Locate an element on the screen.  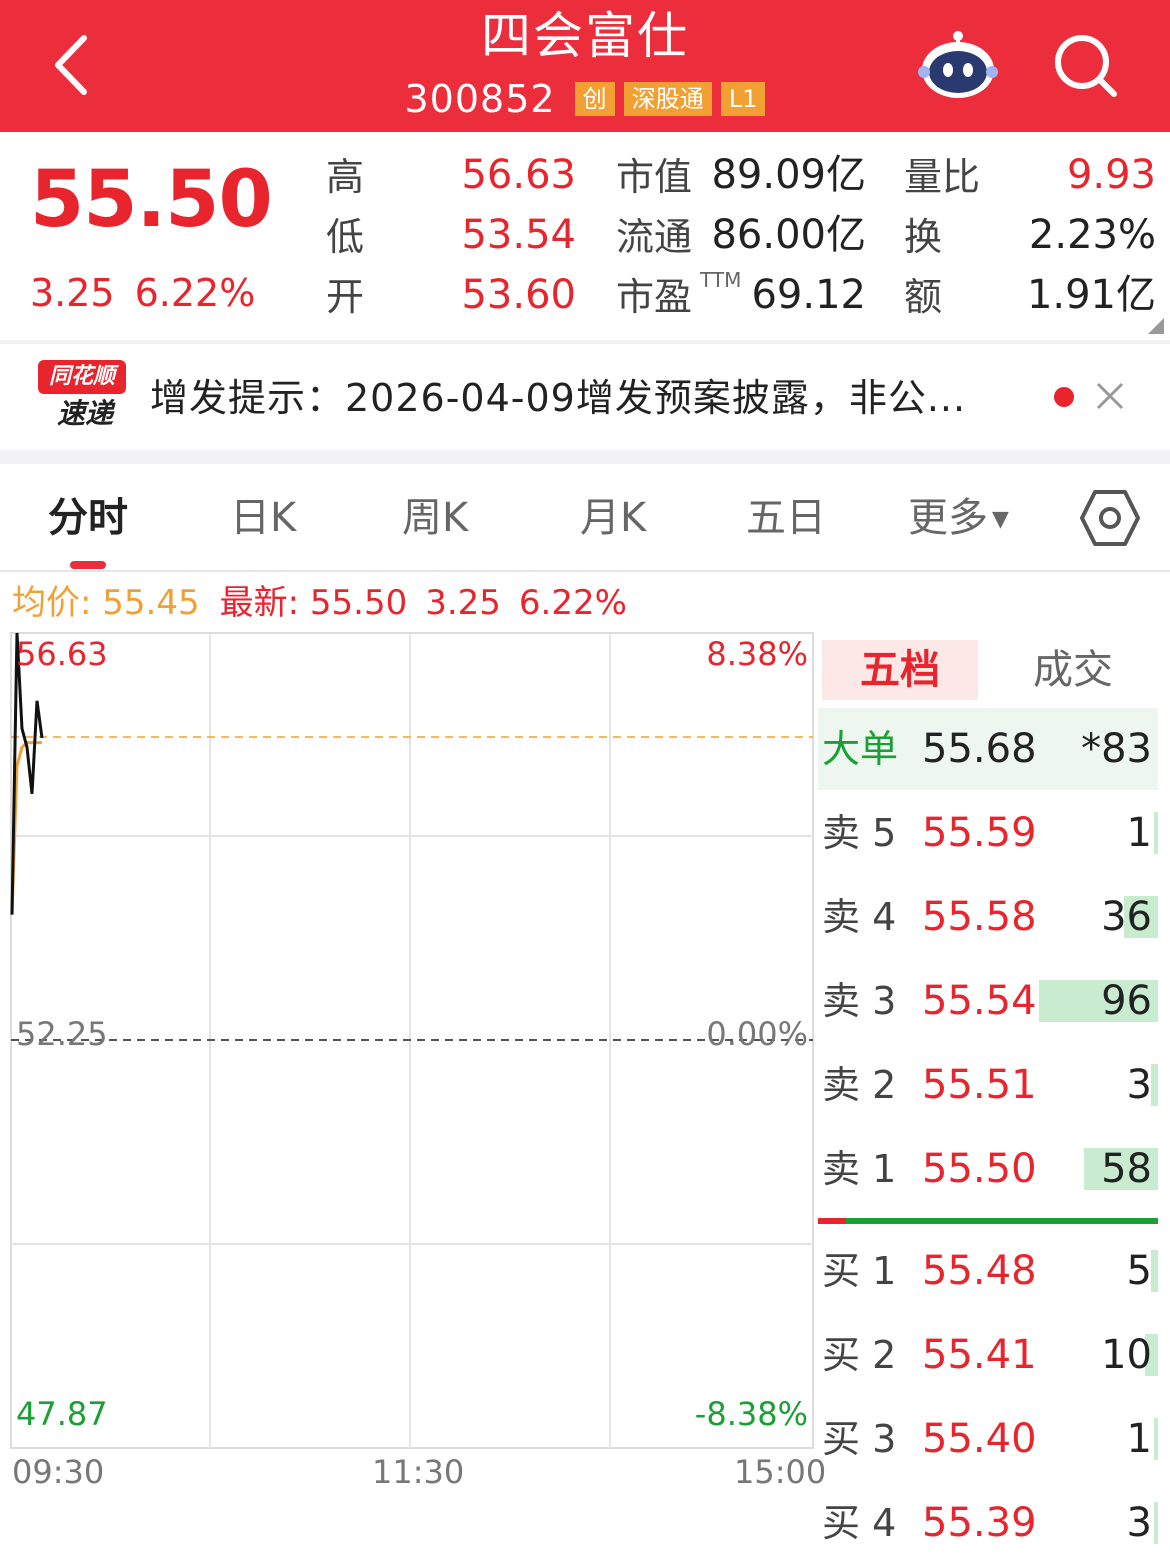
volume-ratio-label: 量比 is located at coordinates (942, 177).